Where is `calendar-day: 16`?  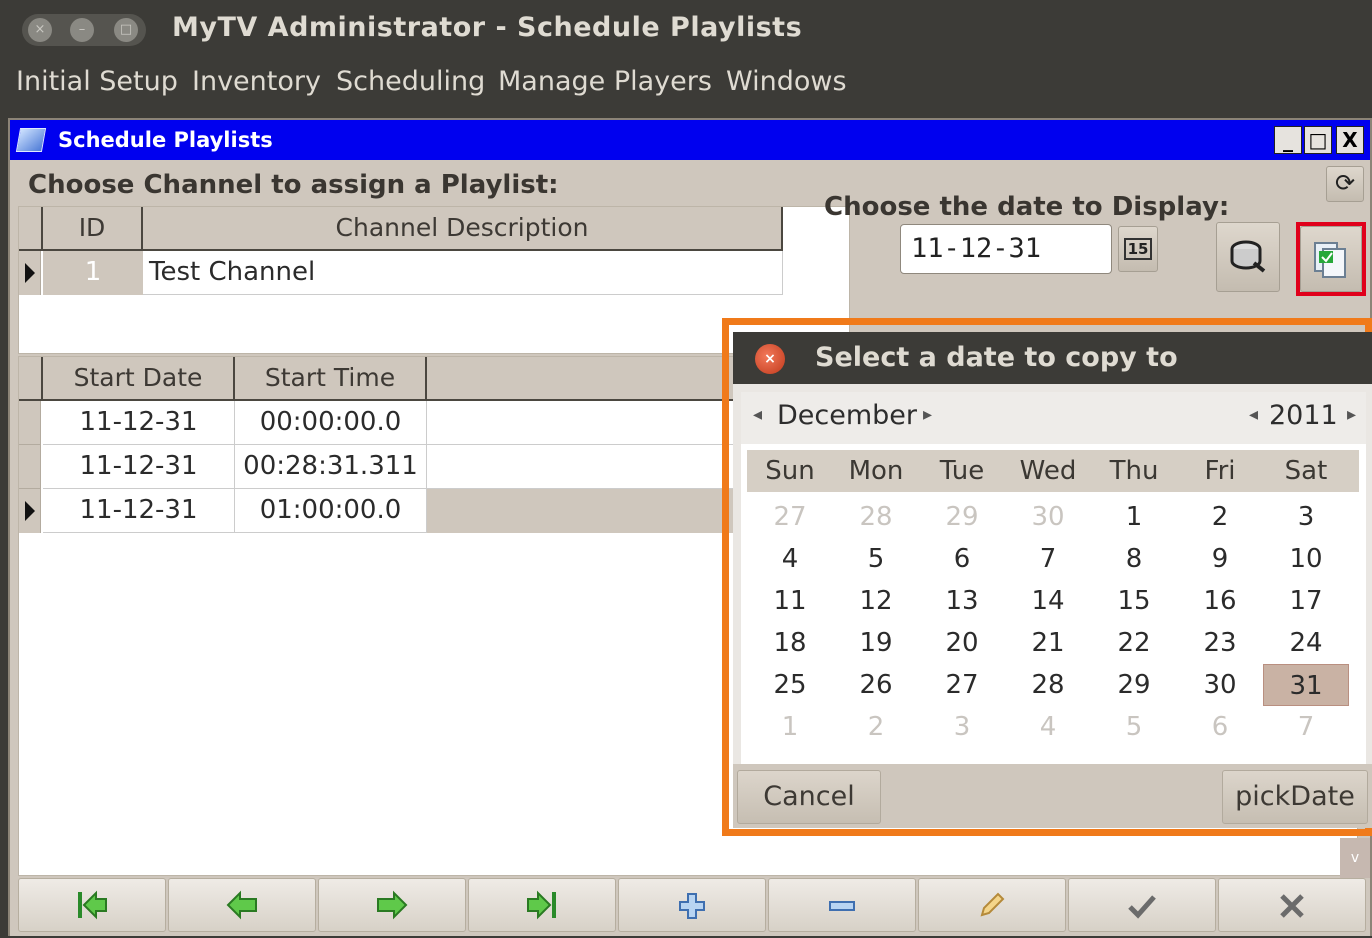
calendar-day: 16 is located at coordinates (1220, 601).